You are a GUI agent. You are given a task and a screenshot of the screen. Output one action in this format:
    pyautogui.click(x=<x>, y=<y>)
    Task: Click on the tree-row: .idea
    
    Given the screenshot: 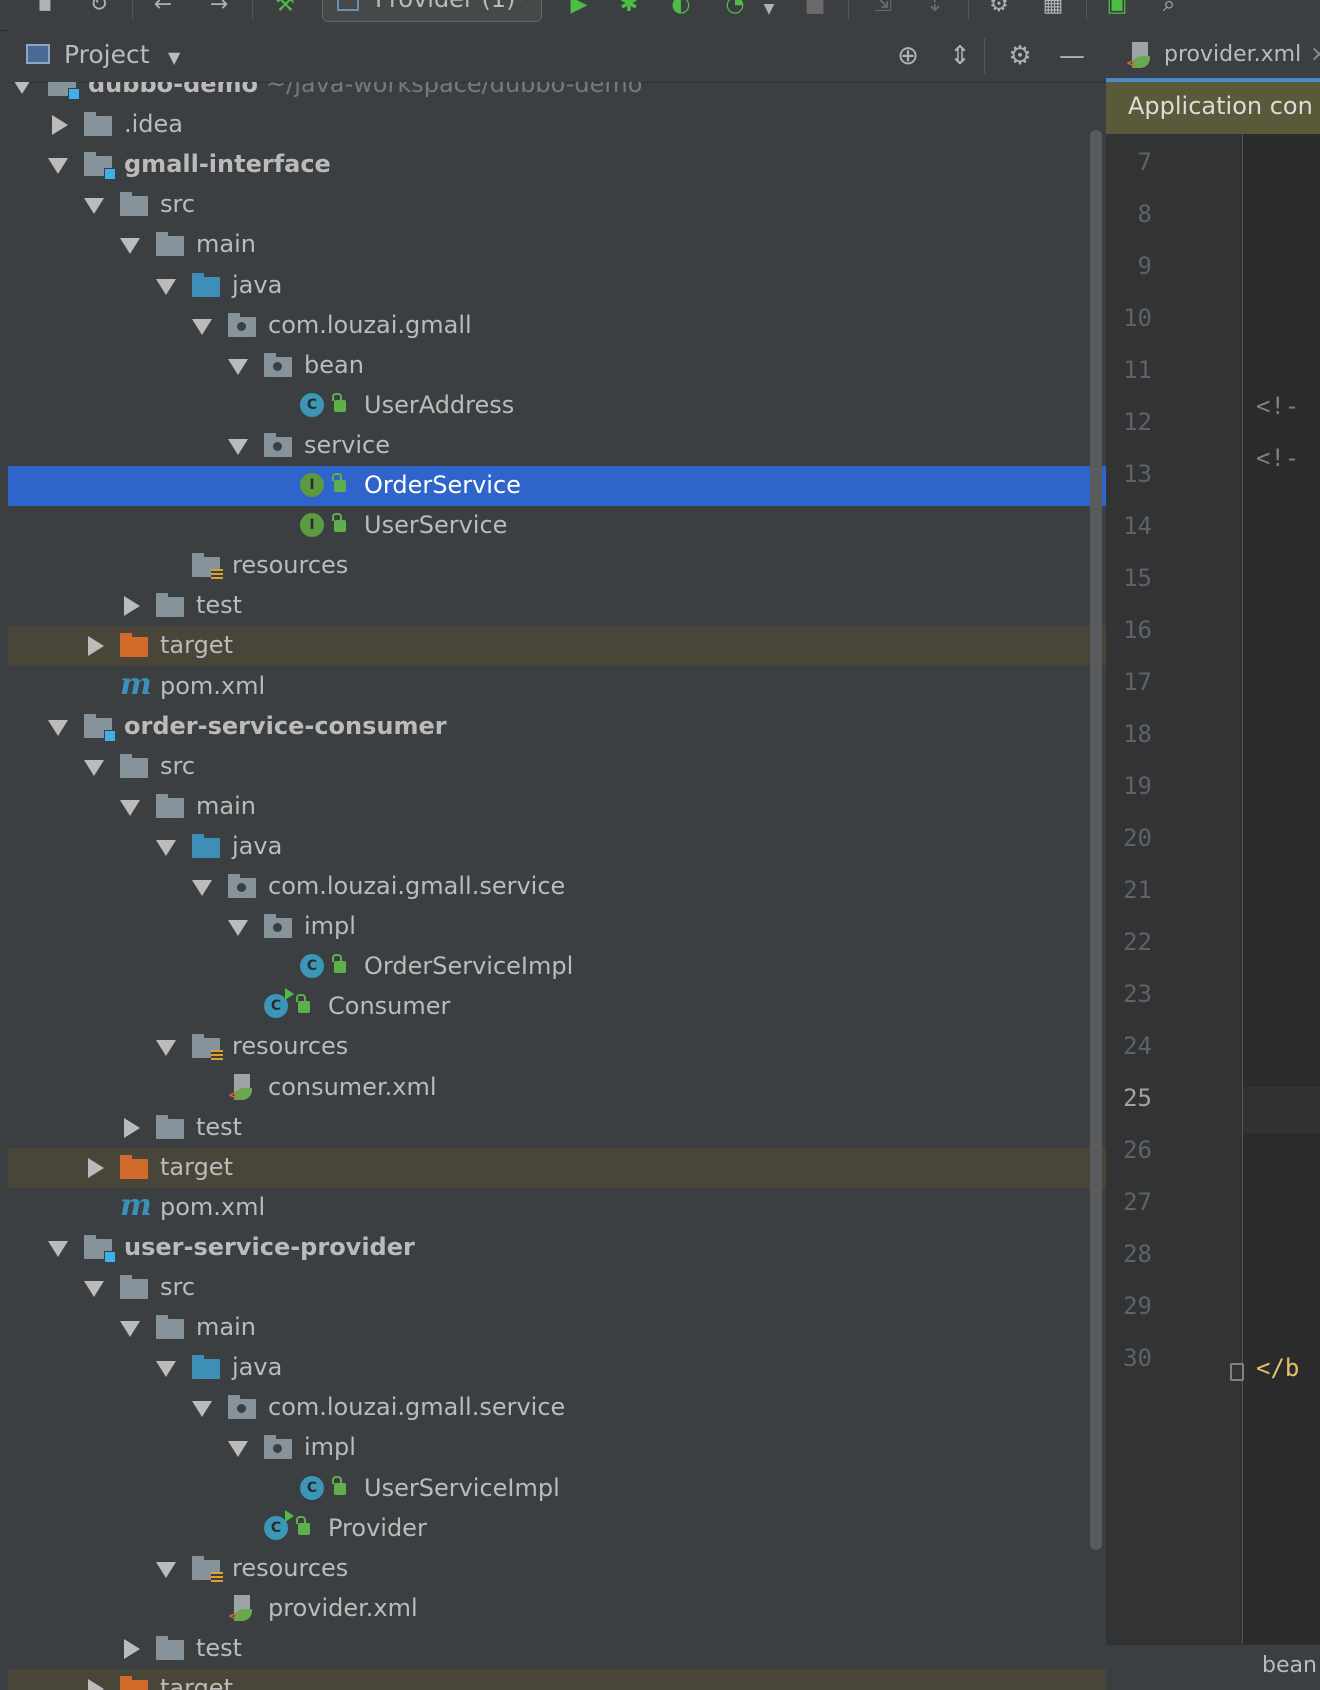 What is the action you would take?
    pyautogui.click(x=557, y=125)
    